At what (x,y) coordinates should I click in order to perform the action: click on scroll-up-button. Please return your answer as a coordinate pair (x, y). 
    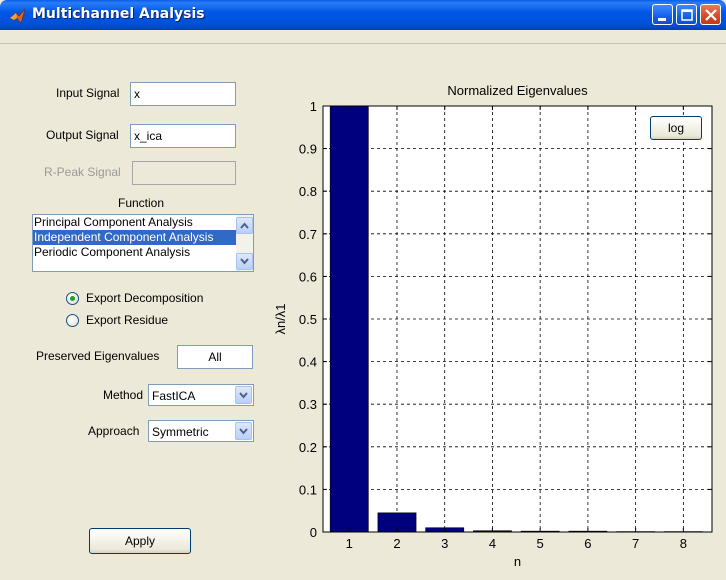
    Looking at the image, I should click on (244, 225).